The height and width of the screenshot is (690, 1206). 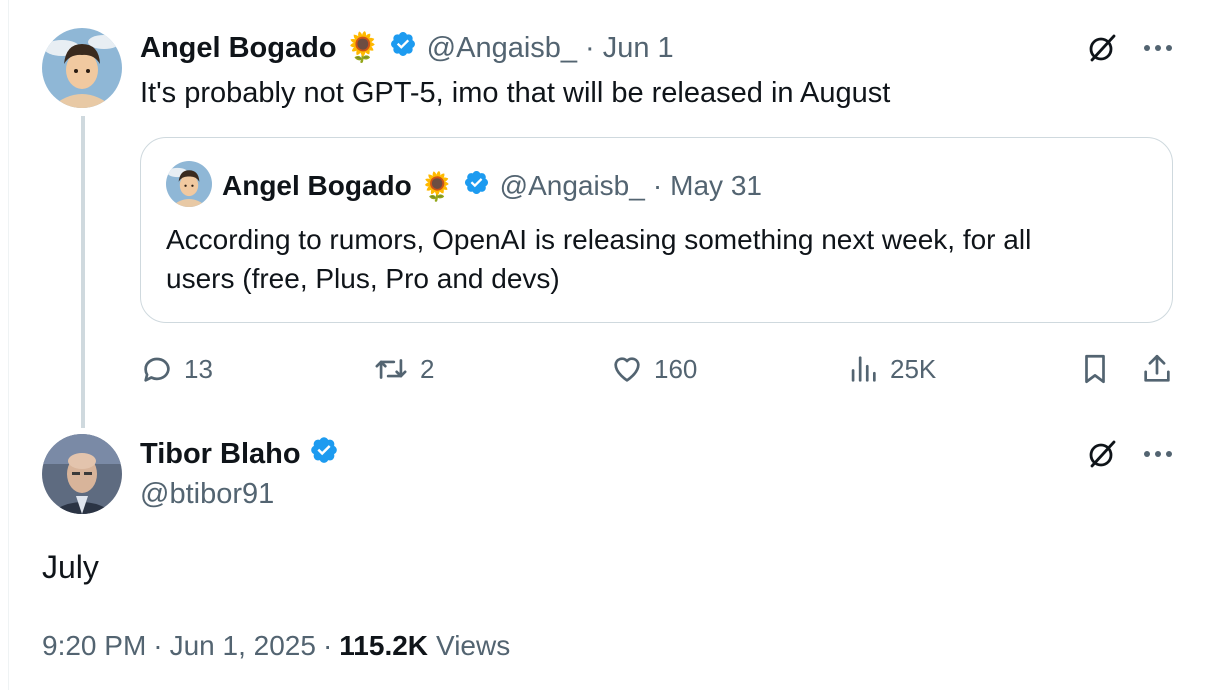 I want to click on views-total: 115.2K, so click(x=383, y=646).